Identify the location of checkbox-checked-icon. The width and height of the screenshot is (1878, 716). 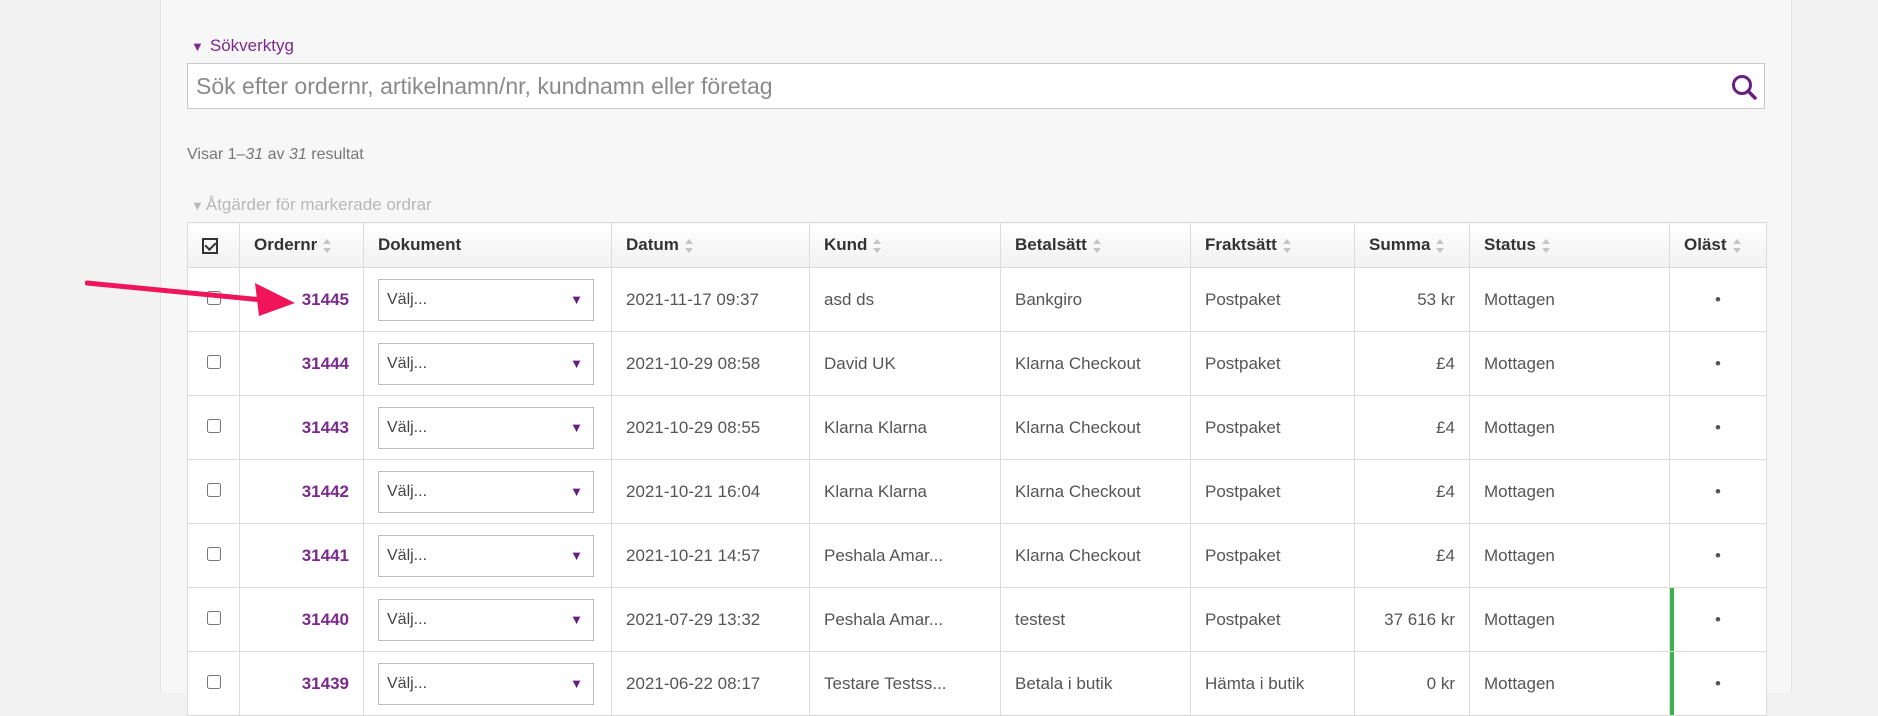
(210, 245).